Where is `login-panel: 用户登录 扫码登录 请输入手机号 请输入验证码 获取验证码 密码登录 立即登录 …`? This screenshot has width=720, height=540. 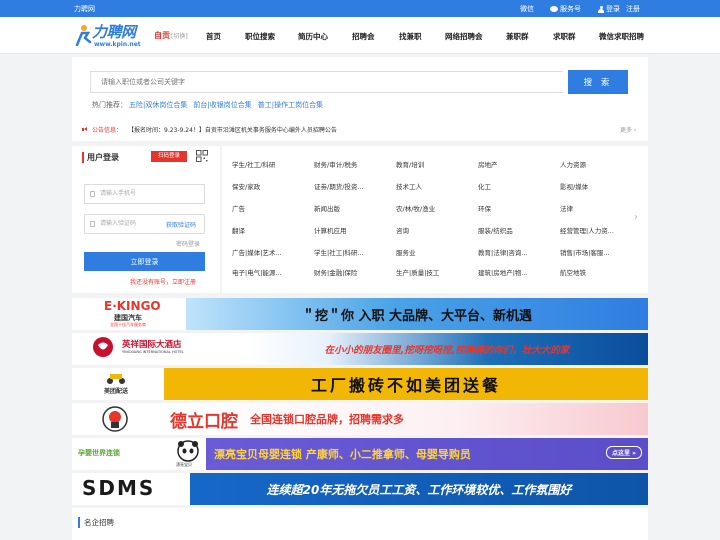 login-panel: 用户登录 扫码登录 请输入手机号 请输入验证码 获取验证码 密码登录 立即登录 … is located at coordinates (146, 219).